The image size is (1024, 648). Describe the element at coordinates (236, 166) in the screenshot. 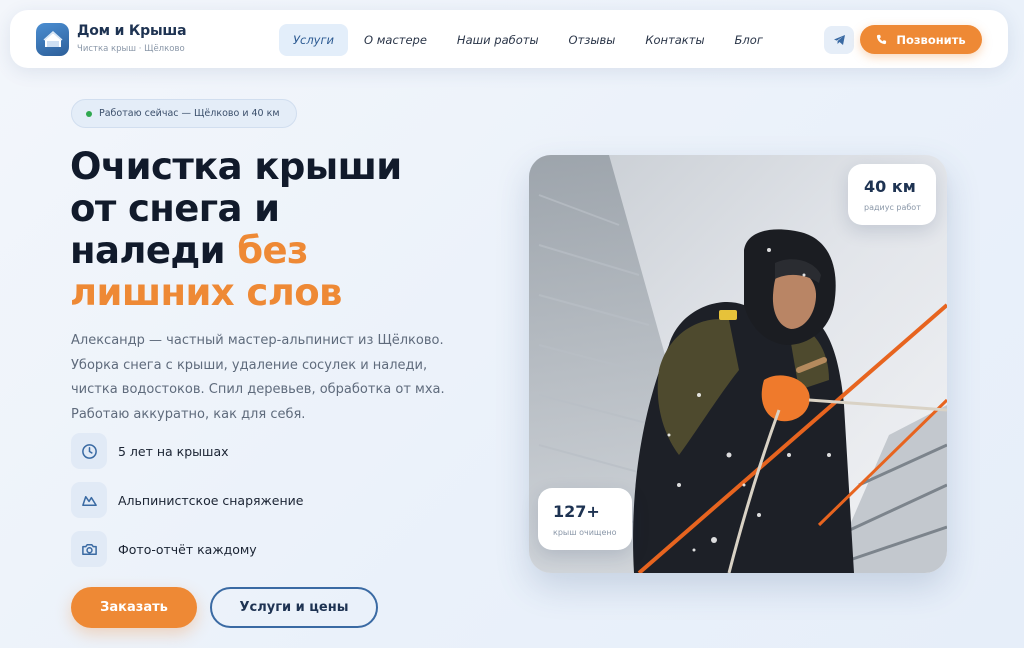

I see `headline-line-1: Очистка крыши` at that location.